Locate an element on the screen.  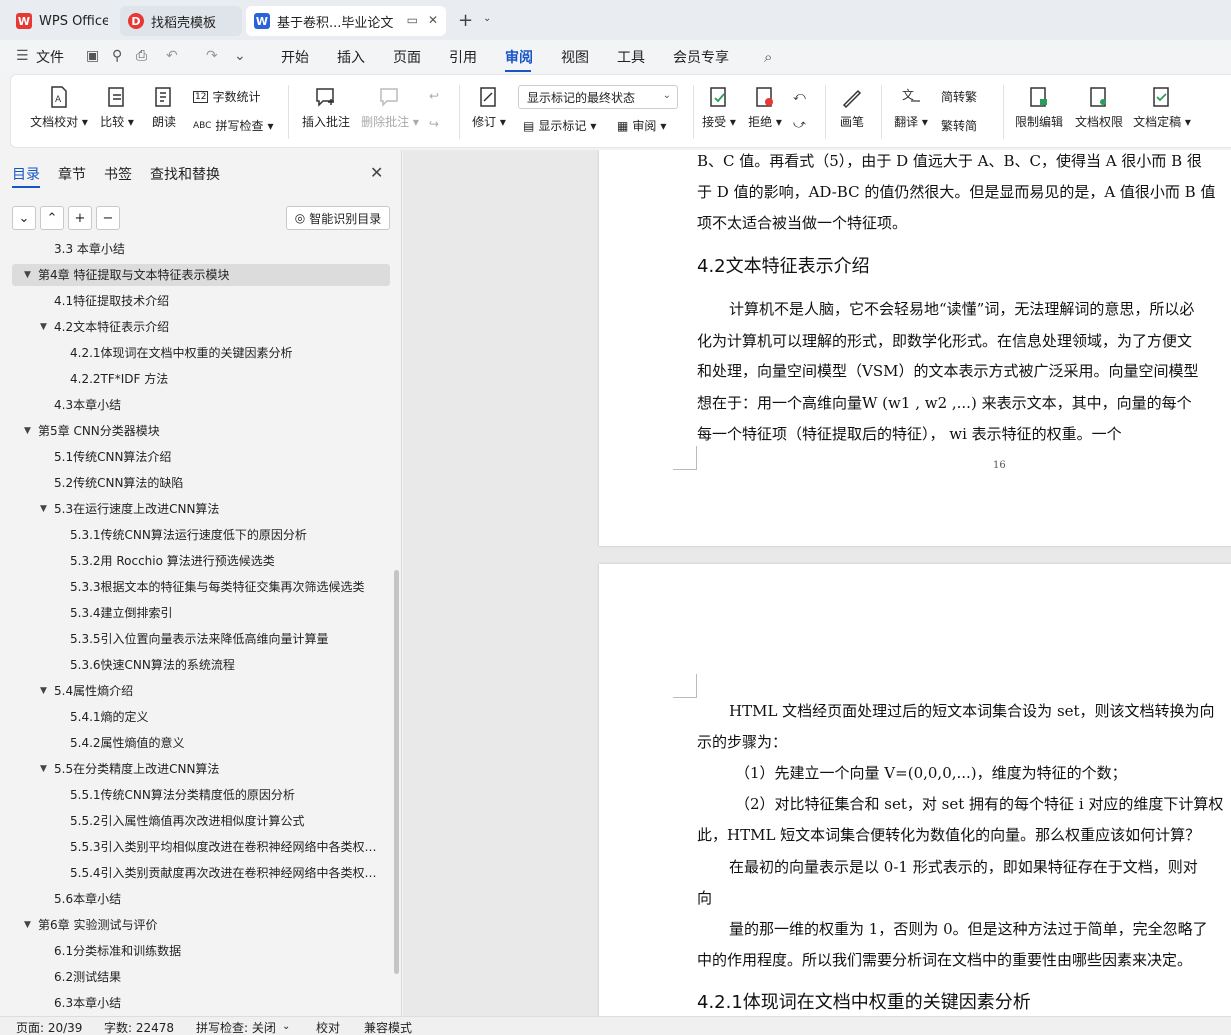
toc-item: 5.3.4建立倒排索引 is located at coordinates (121, 613).